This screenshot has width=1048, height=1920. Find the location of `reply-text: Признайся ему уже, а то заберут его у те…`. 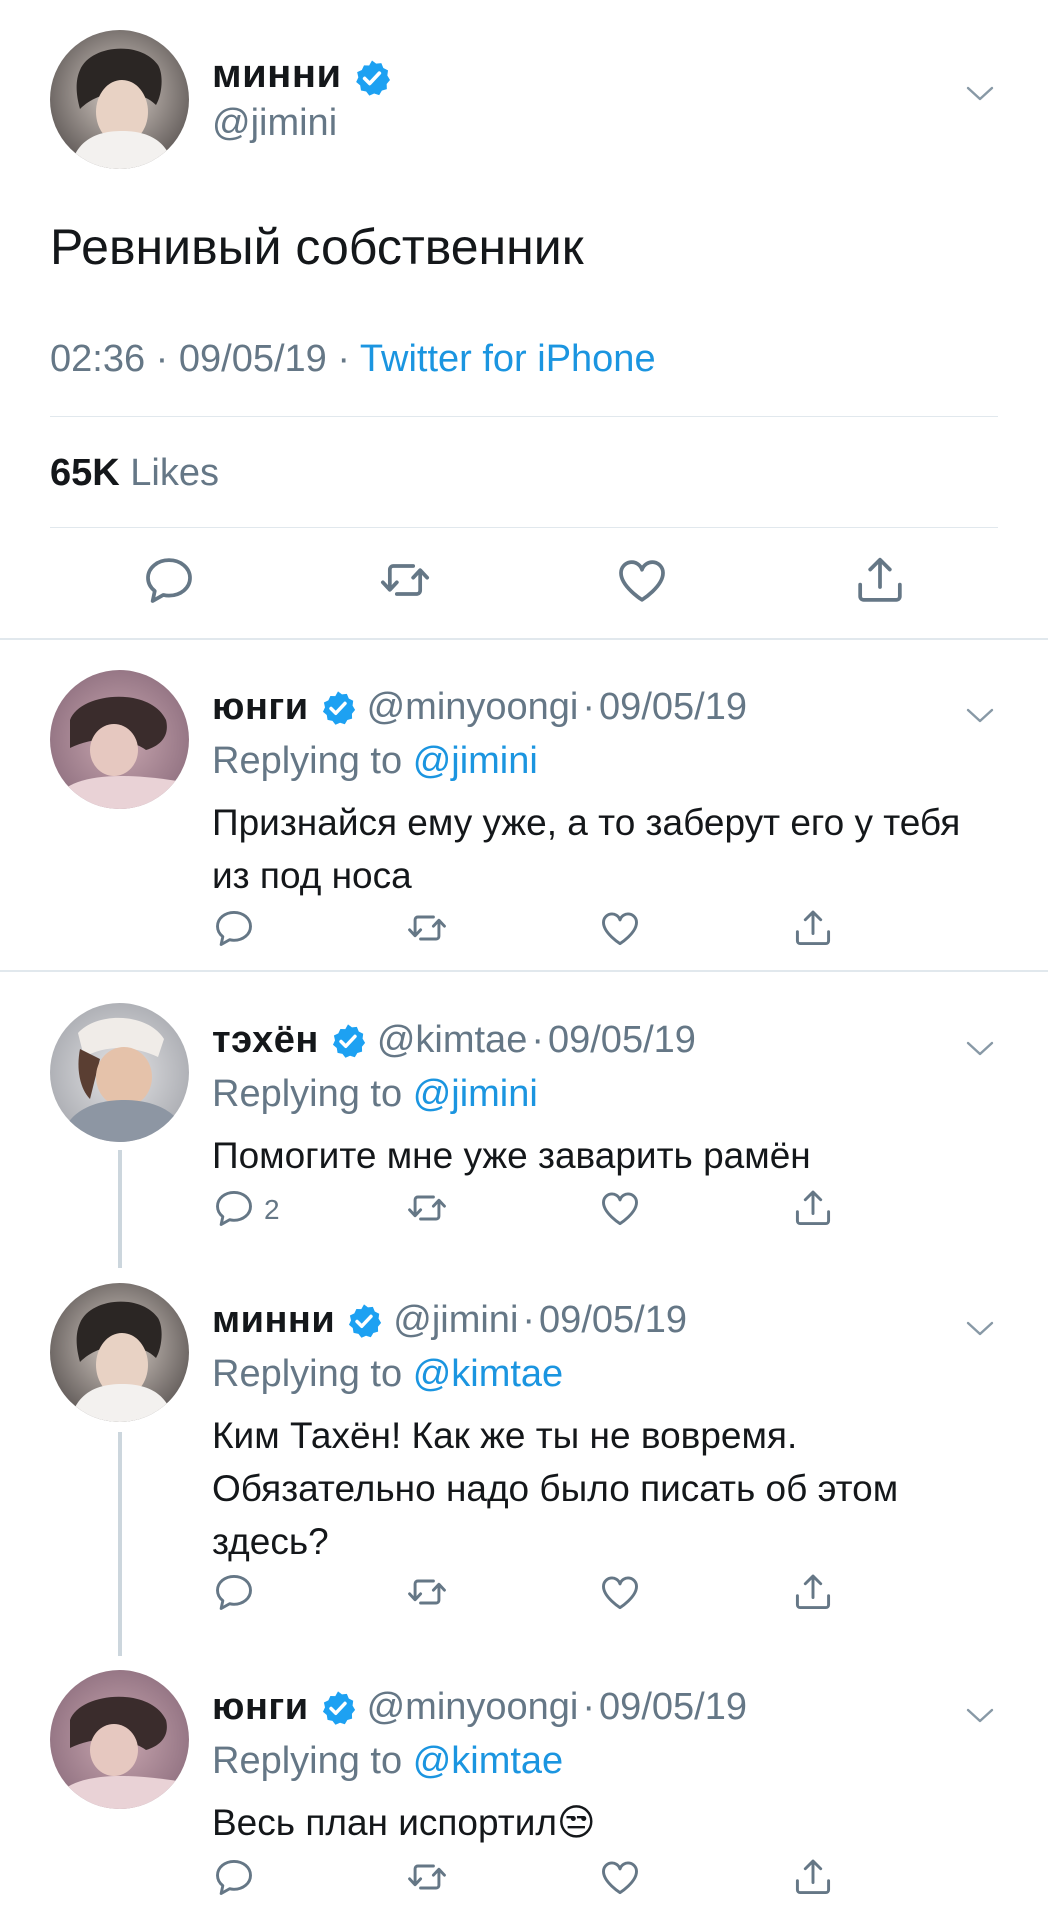

reply-text: Признайся ему уже, а то заберут его у те… is located at coordinates (586, 849).